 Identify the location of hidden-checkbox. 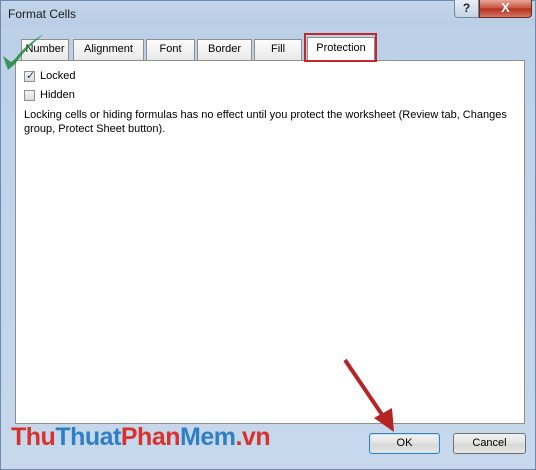
(29, 95).